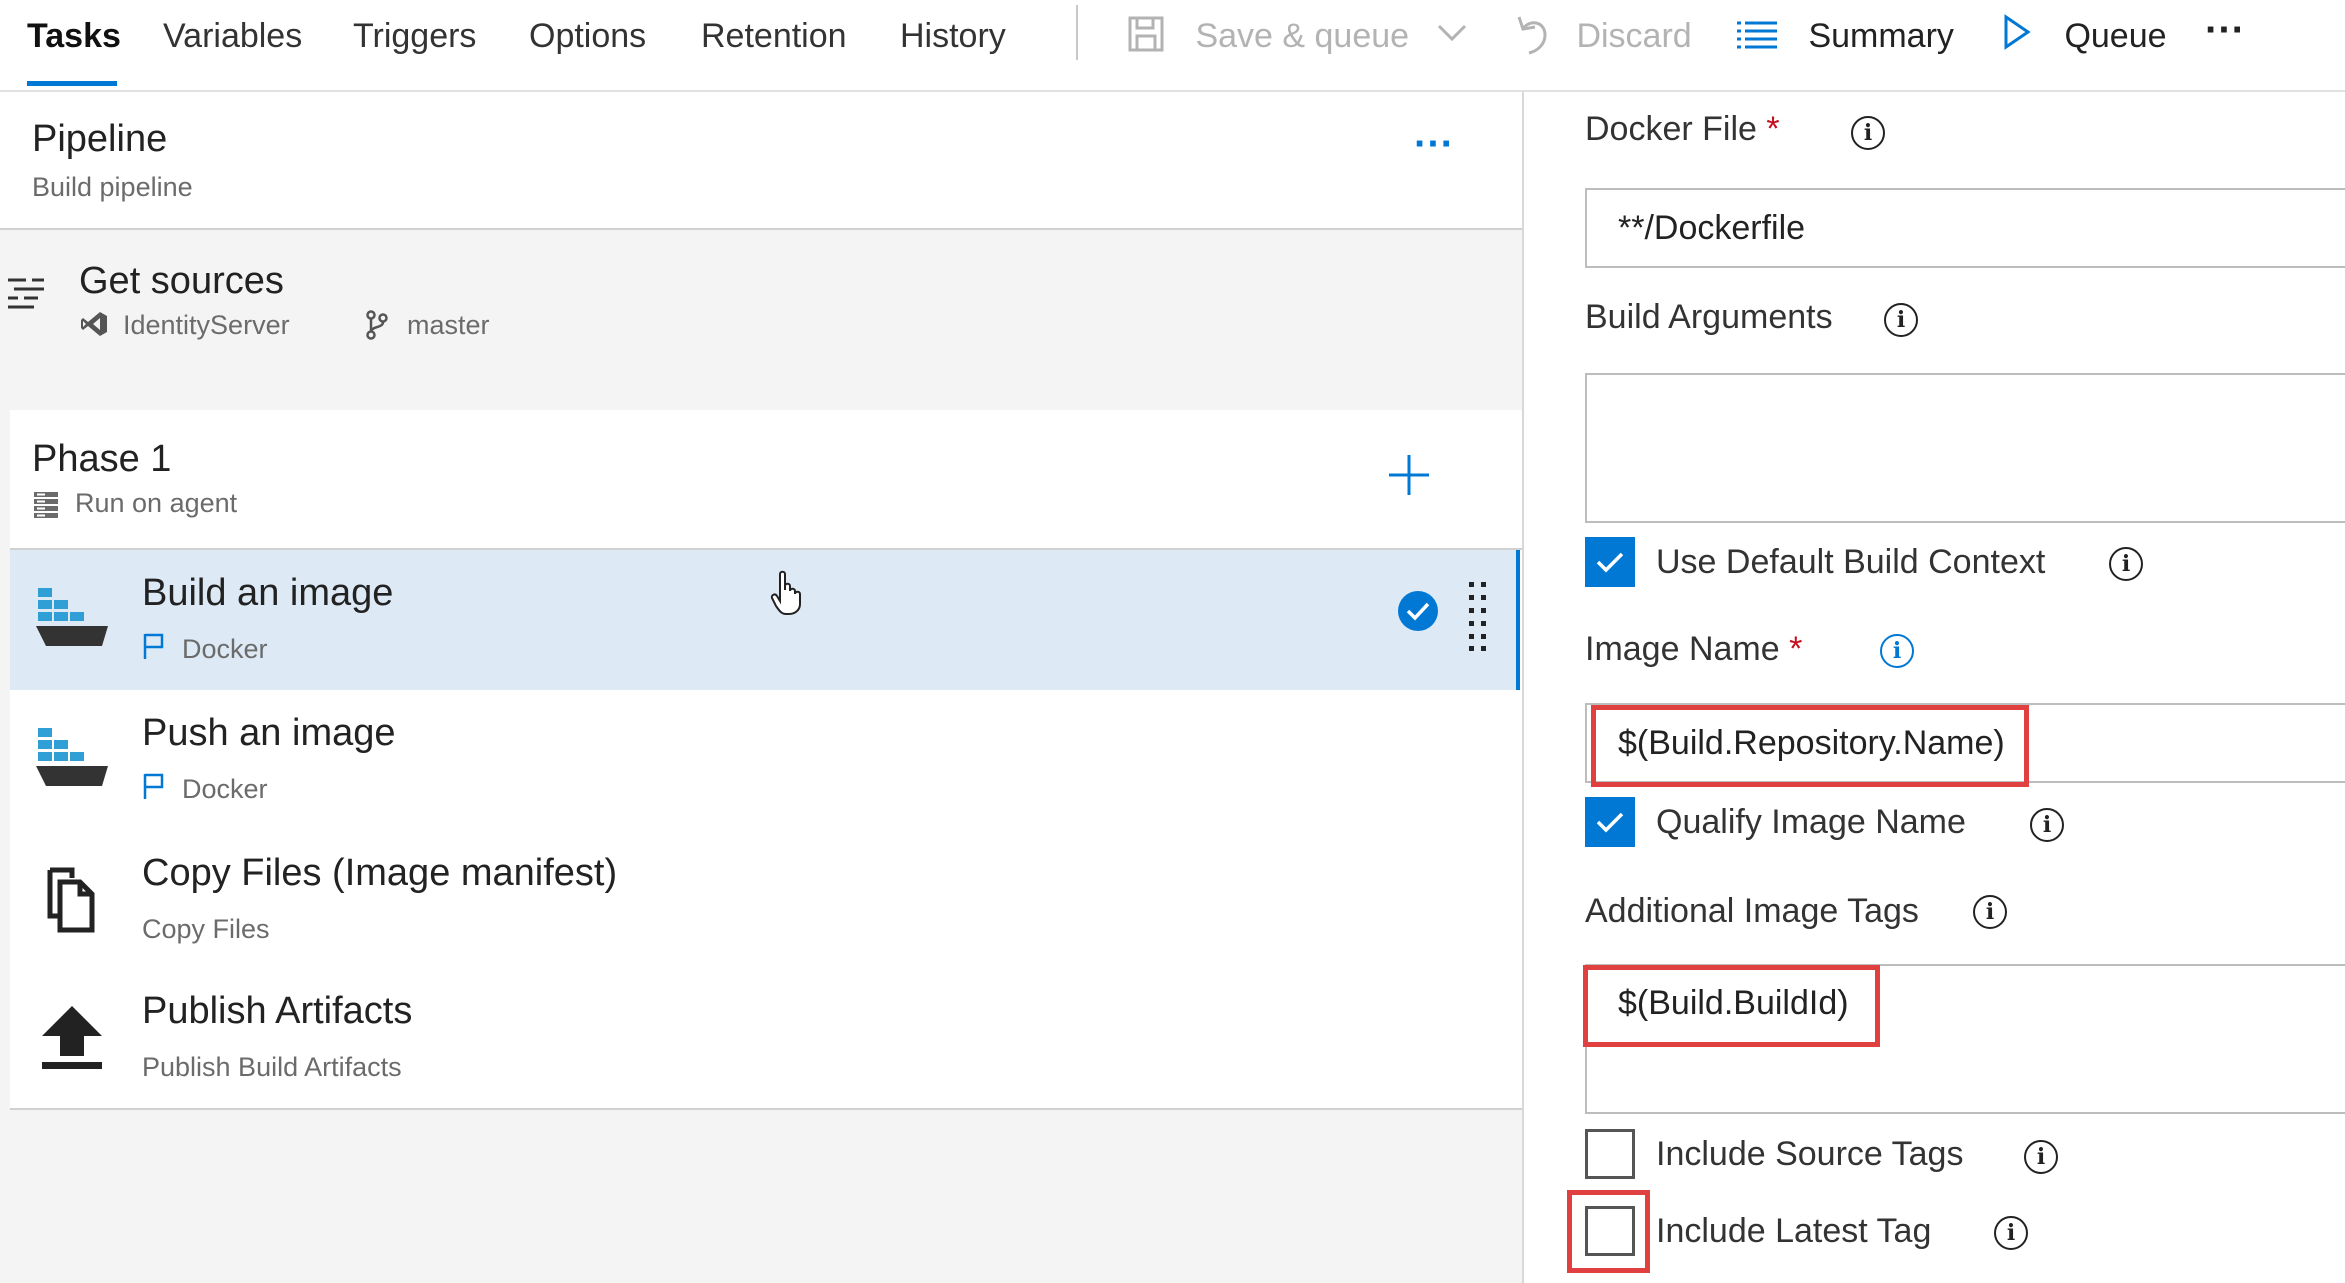  What do you see at coordinates (1434, 144) in the screenshot?
I see `pipeline-more-button: ···` at bounding box center [1434, 144].